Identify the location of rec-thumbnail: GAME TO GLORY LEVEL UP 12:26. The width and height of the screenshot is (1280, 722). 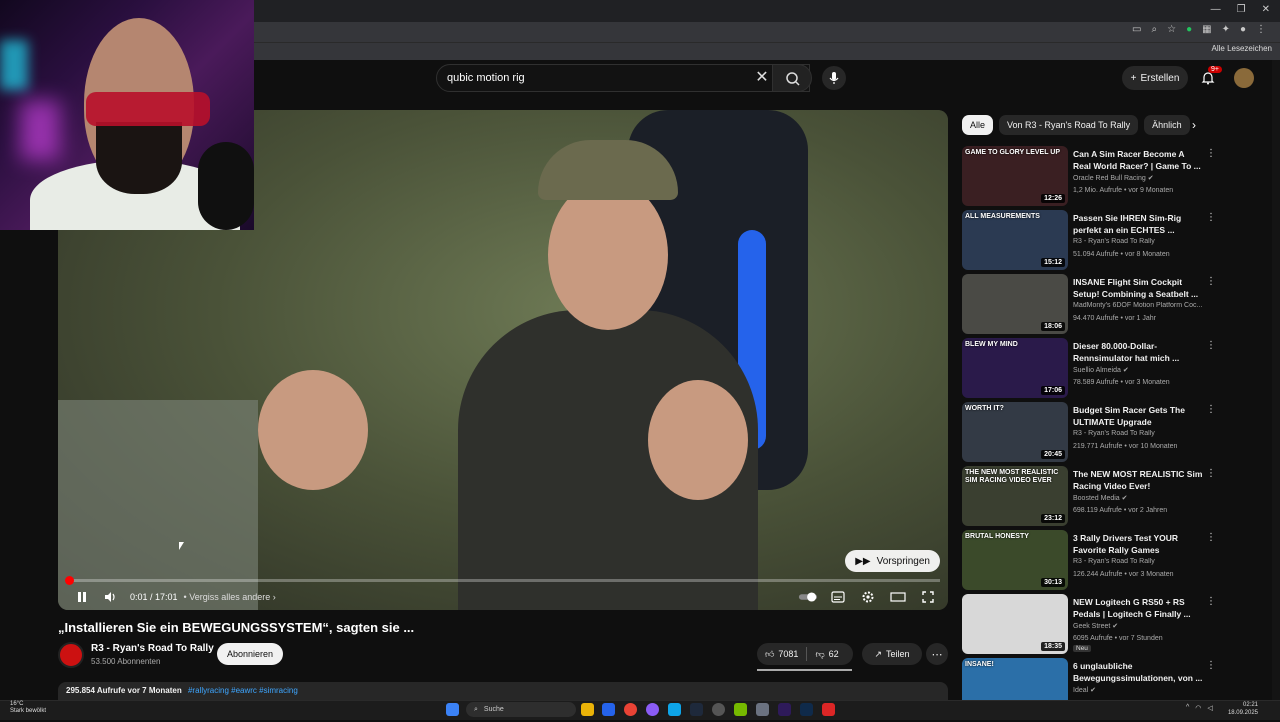
(1015, 176).